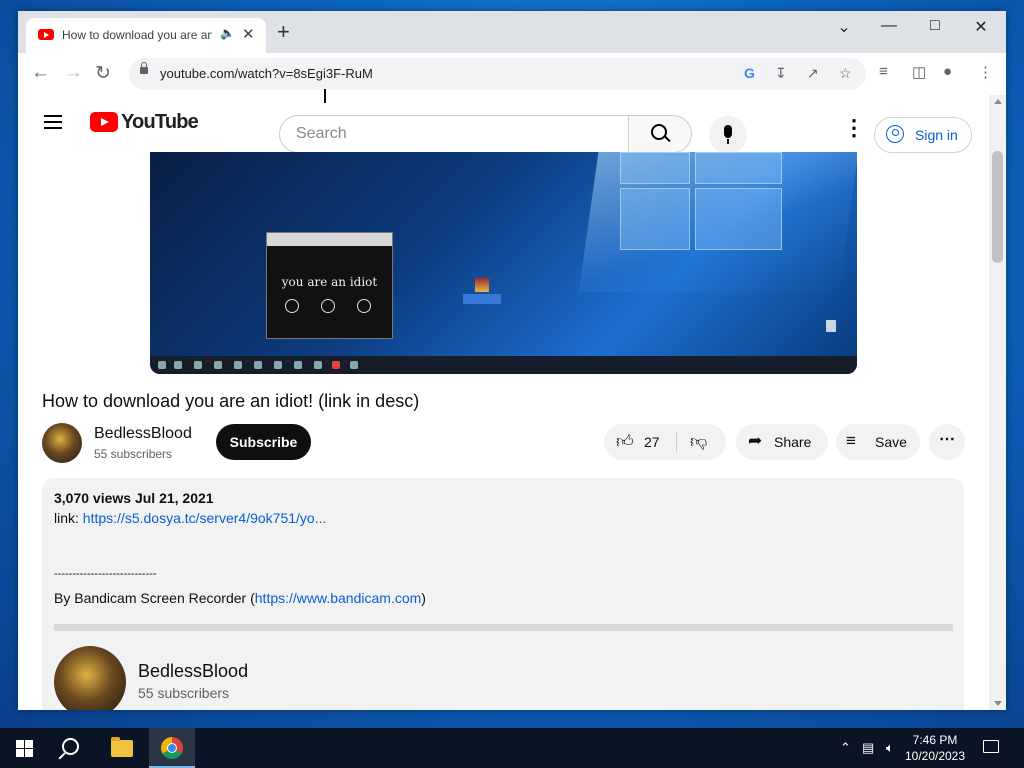 The height and width of the screenshot is (768, 1024). Describe the element at coordinates (263, 442) in the screenshot. I see `subscribe-button: Subscribe` at that location.